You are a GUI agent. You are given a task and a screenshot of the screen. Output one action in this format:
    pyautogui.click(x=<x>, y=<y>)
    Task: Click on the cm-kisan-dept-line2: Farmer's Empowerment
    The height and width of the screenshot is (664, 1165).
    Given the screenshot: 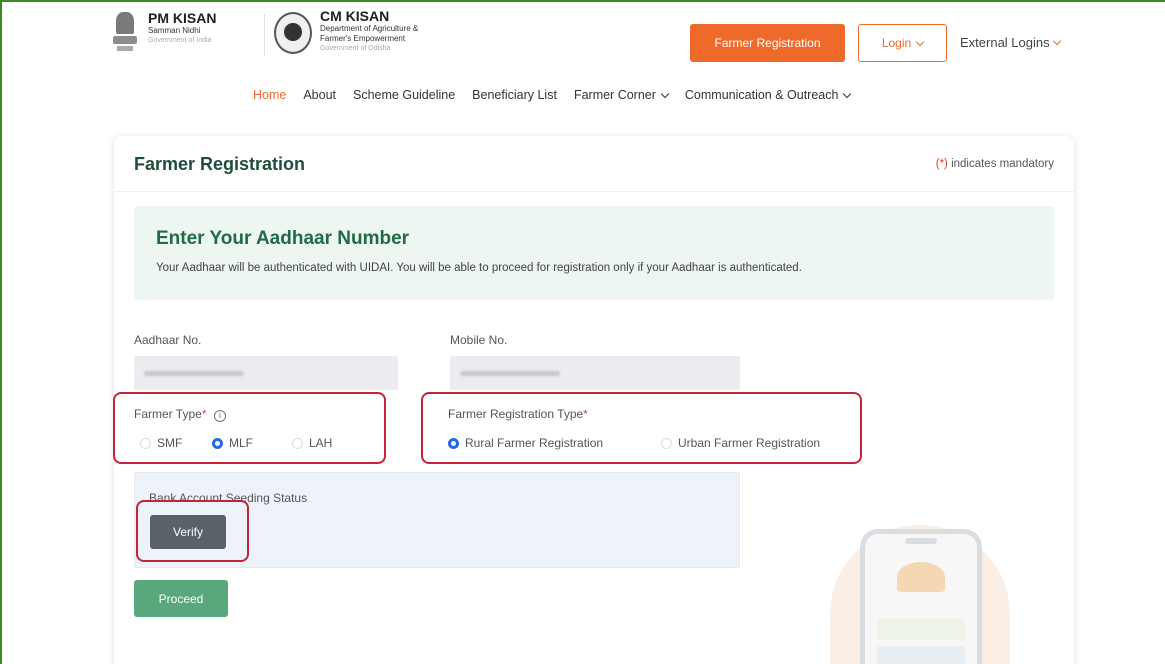 What is the action you would take?
    pyautogui.click(x=363, y=38)
    